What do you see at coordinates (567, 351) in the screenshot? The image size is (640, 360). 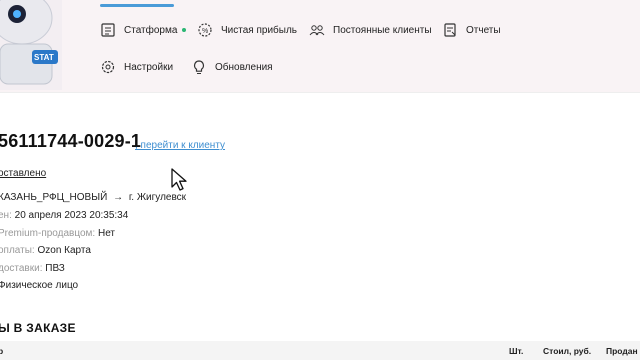 I see `column-header-cost: Стоил, руб.` at bounding box center [567, 351].